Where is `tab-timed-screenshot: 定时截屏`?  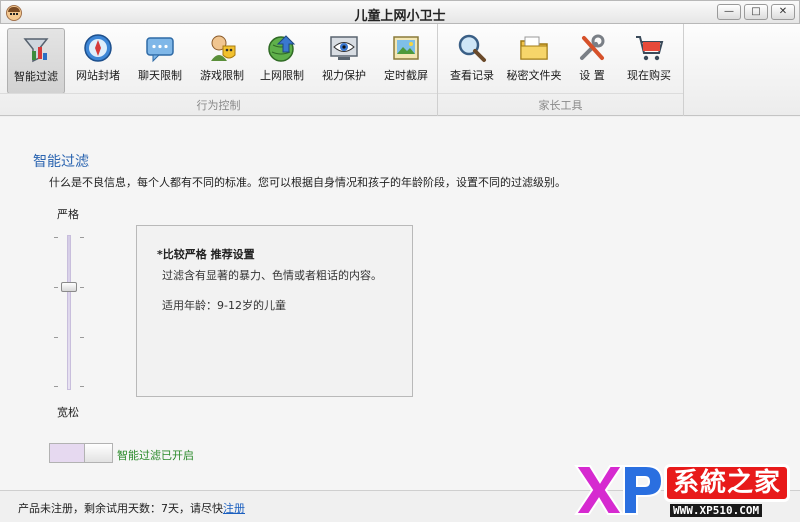
tab-timed-screenshot: 定时截屏 is located at coordinates (406, 61).